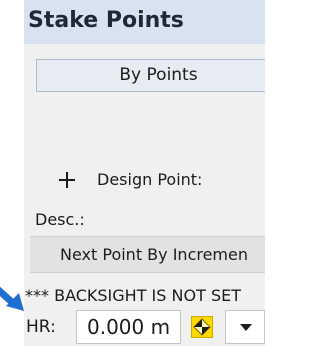 The image size is (320, 346). I want to click on plus-icon, so click(67, 180).